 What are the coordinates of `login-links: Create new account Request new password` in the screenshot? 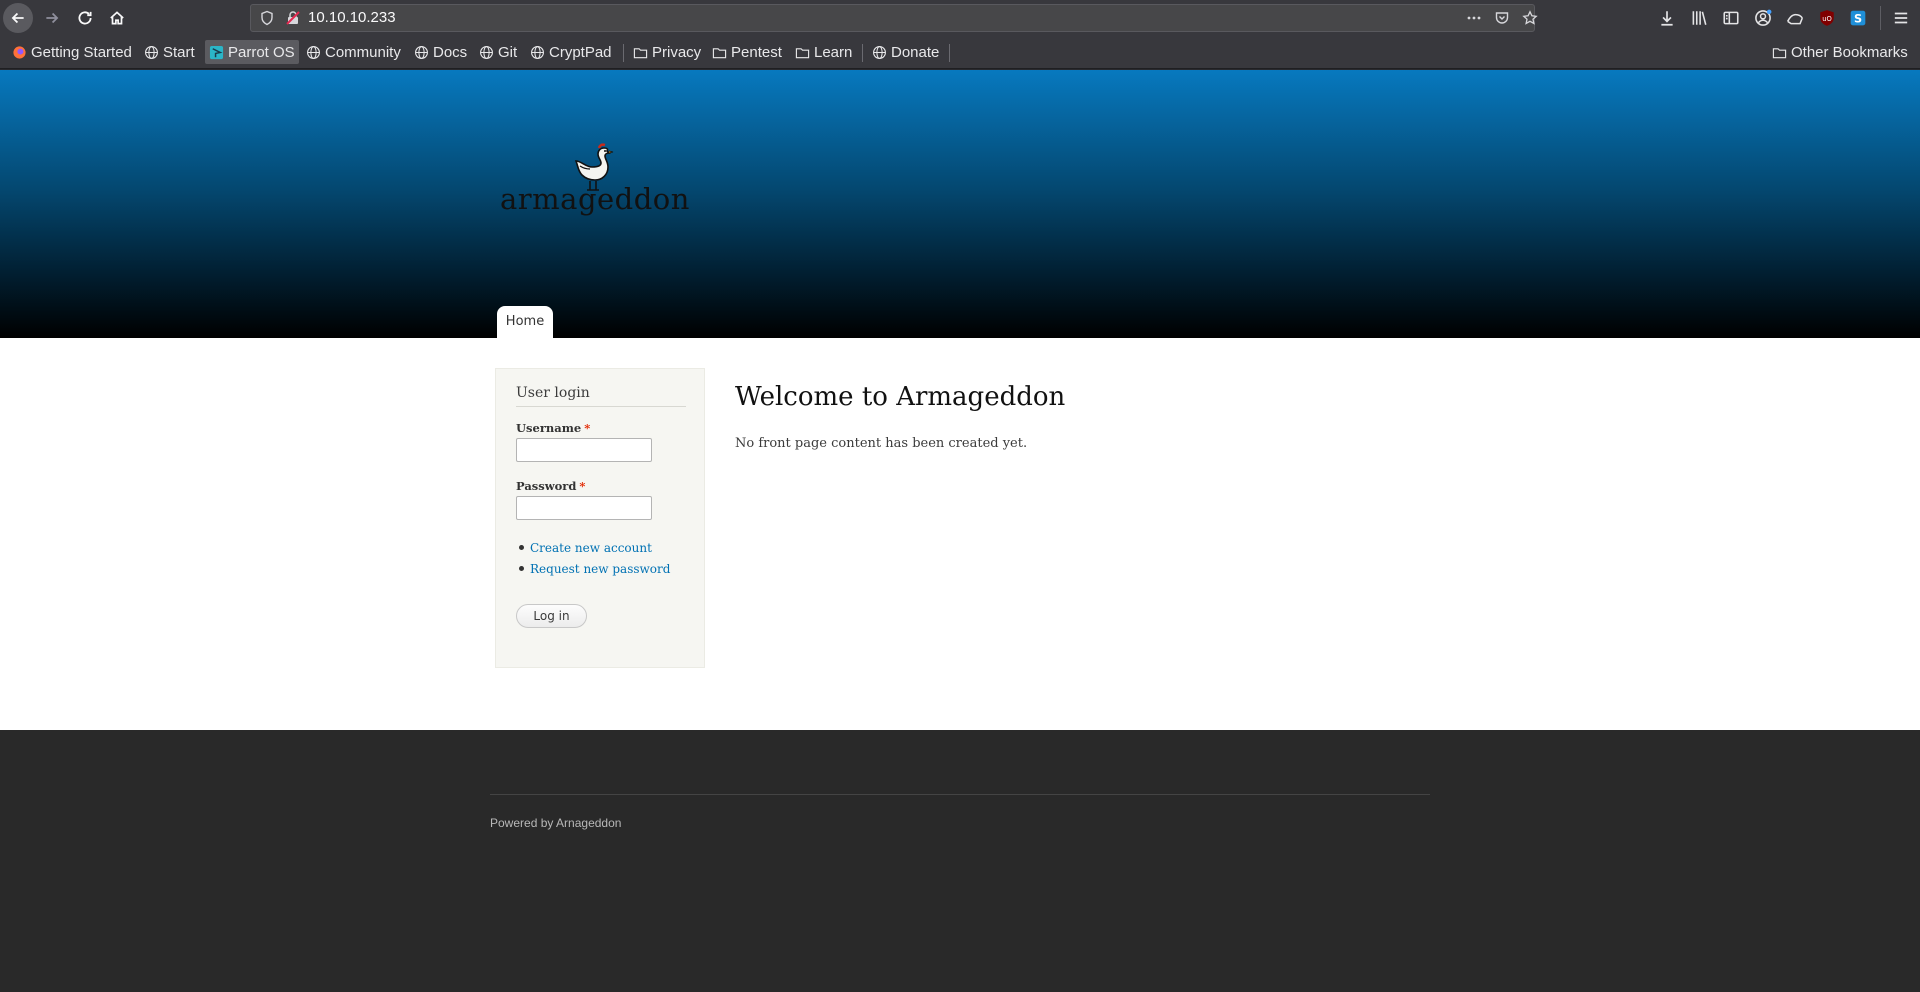 It's located at (606, 558).